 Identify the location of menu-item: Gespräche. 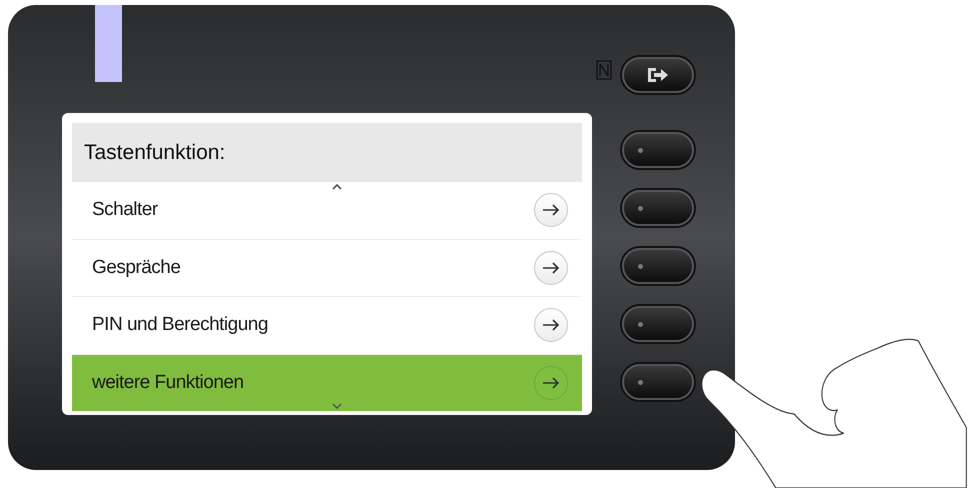
(327, 268).